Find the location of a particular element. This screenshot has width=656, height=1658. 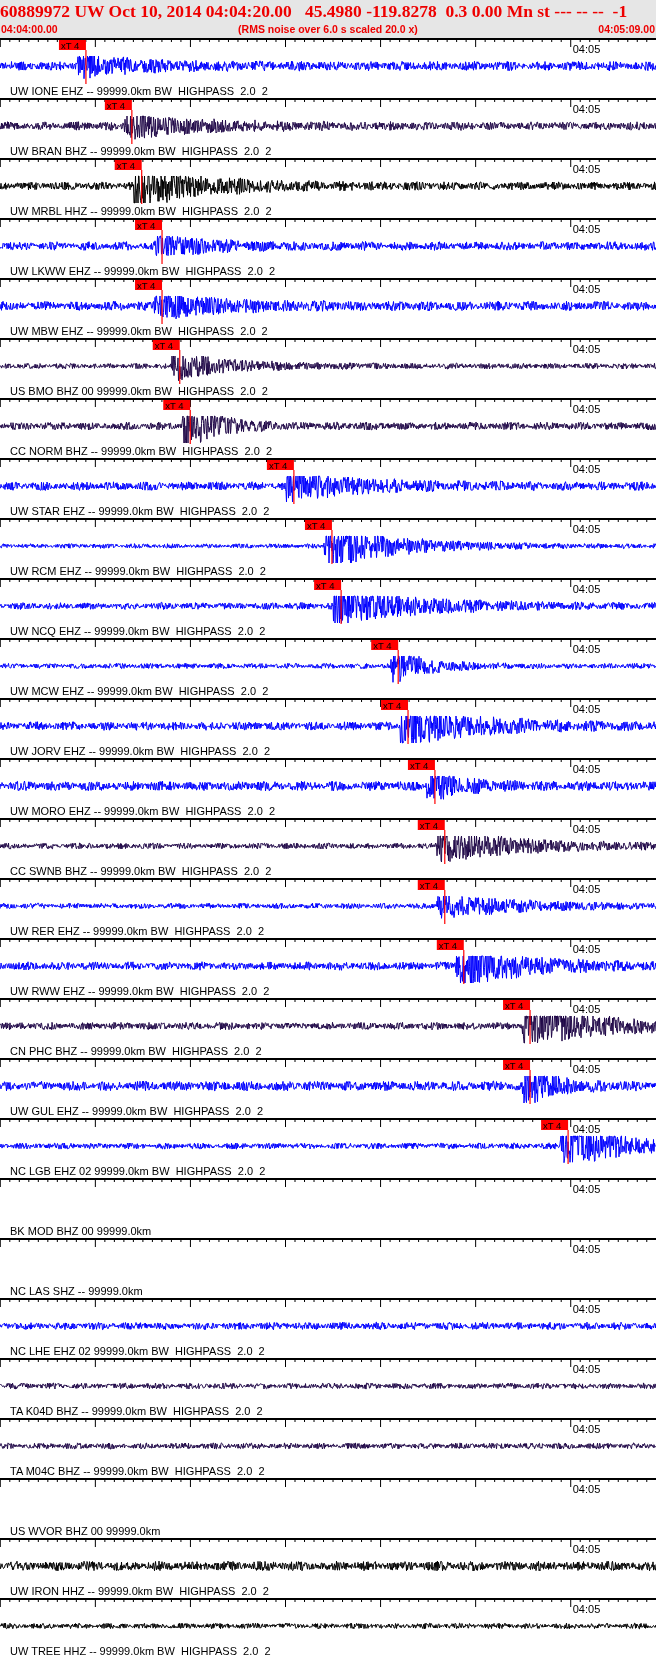

channel-label: US BMO BHZ 00 99999.0km BW HIGHPASS 2.0 2 is located at coordinates (139, 391).